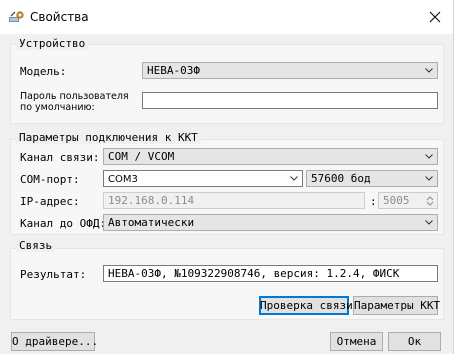  Describe the element at coordinates (203, 178) in the screenshot. I see `com-port-select: COM3` at that location.